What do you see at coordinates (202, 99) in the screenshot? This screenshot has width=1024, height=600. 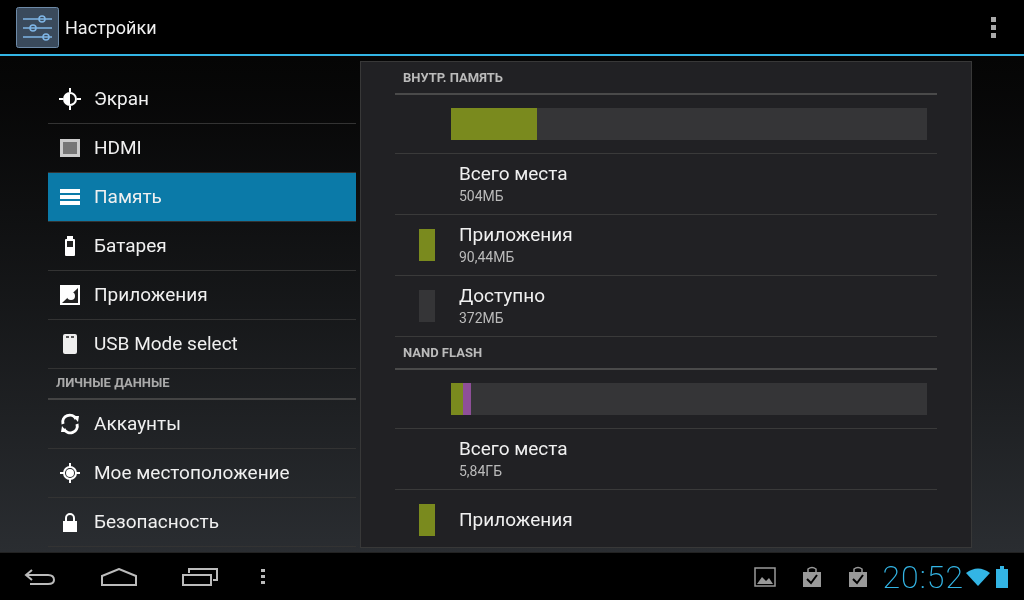 I see `settings-item: Экран` at bounding box center [202, 99].